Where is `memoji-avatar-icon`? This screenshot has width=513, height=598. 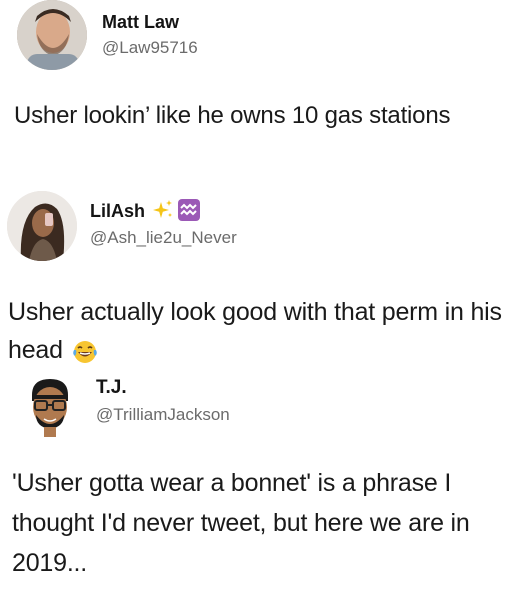 memoji-avatar-icon is located at coordinates (50, 408).